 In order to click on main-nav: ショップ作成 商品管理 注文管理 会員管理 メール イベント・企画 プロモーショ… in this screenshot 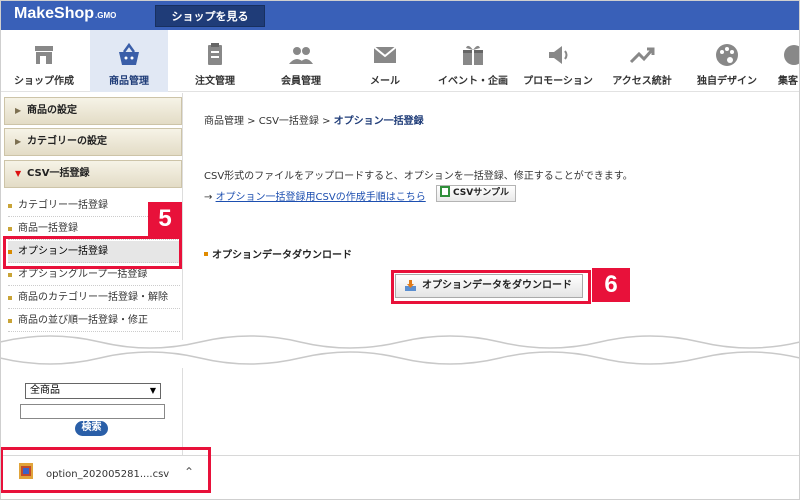, I will do `click(400, 61)`.